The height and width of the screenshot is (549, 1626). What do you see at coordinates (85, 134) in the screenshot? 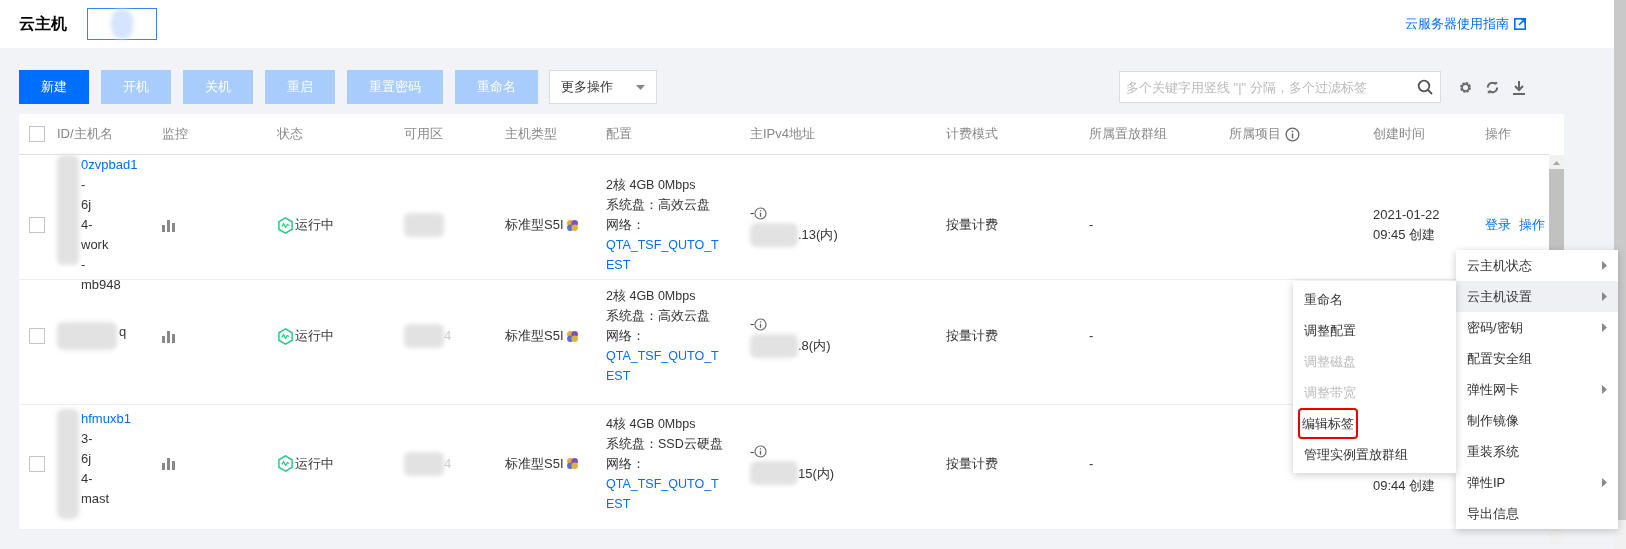
I see `column-header: ID/主机名` at bounding box center [85, 134].